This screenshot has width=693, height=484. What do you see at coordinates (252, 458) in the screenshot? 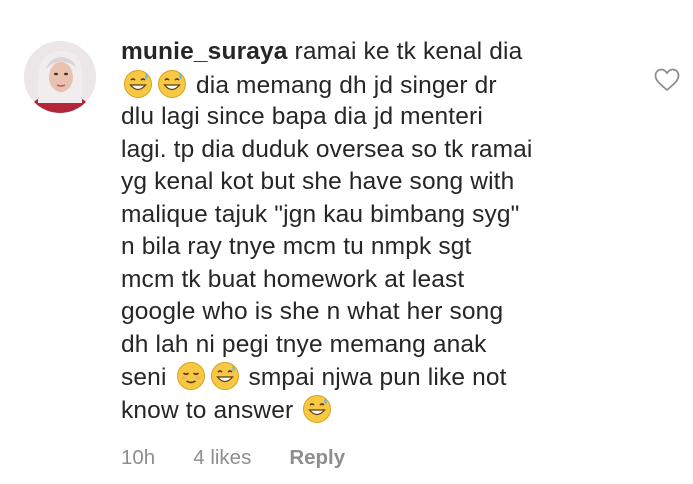
I see `comment-meta: 10h 4 likes Reply` at bounding box center [252, 458].